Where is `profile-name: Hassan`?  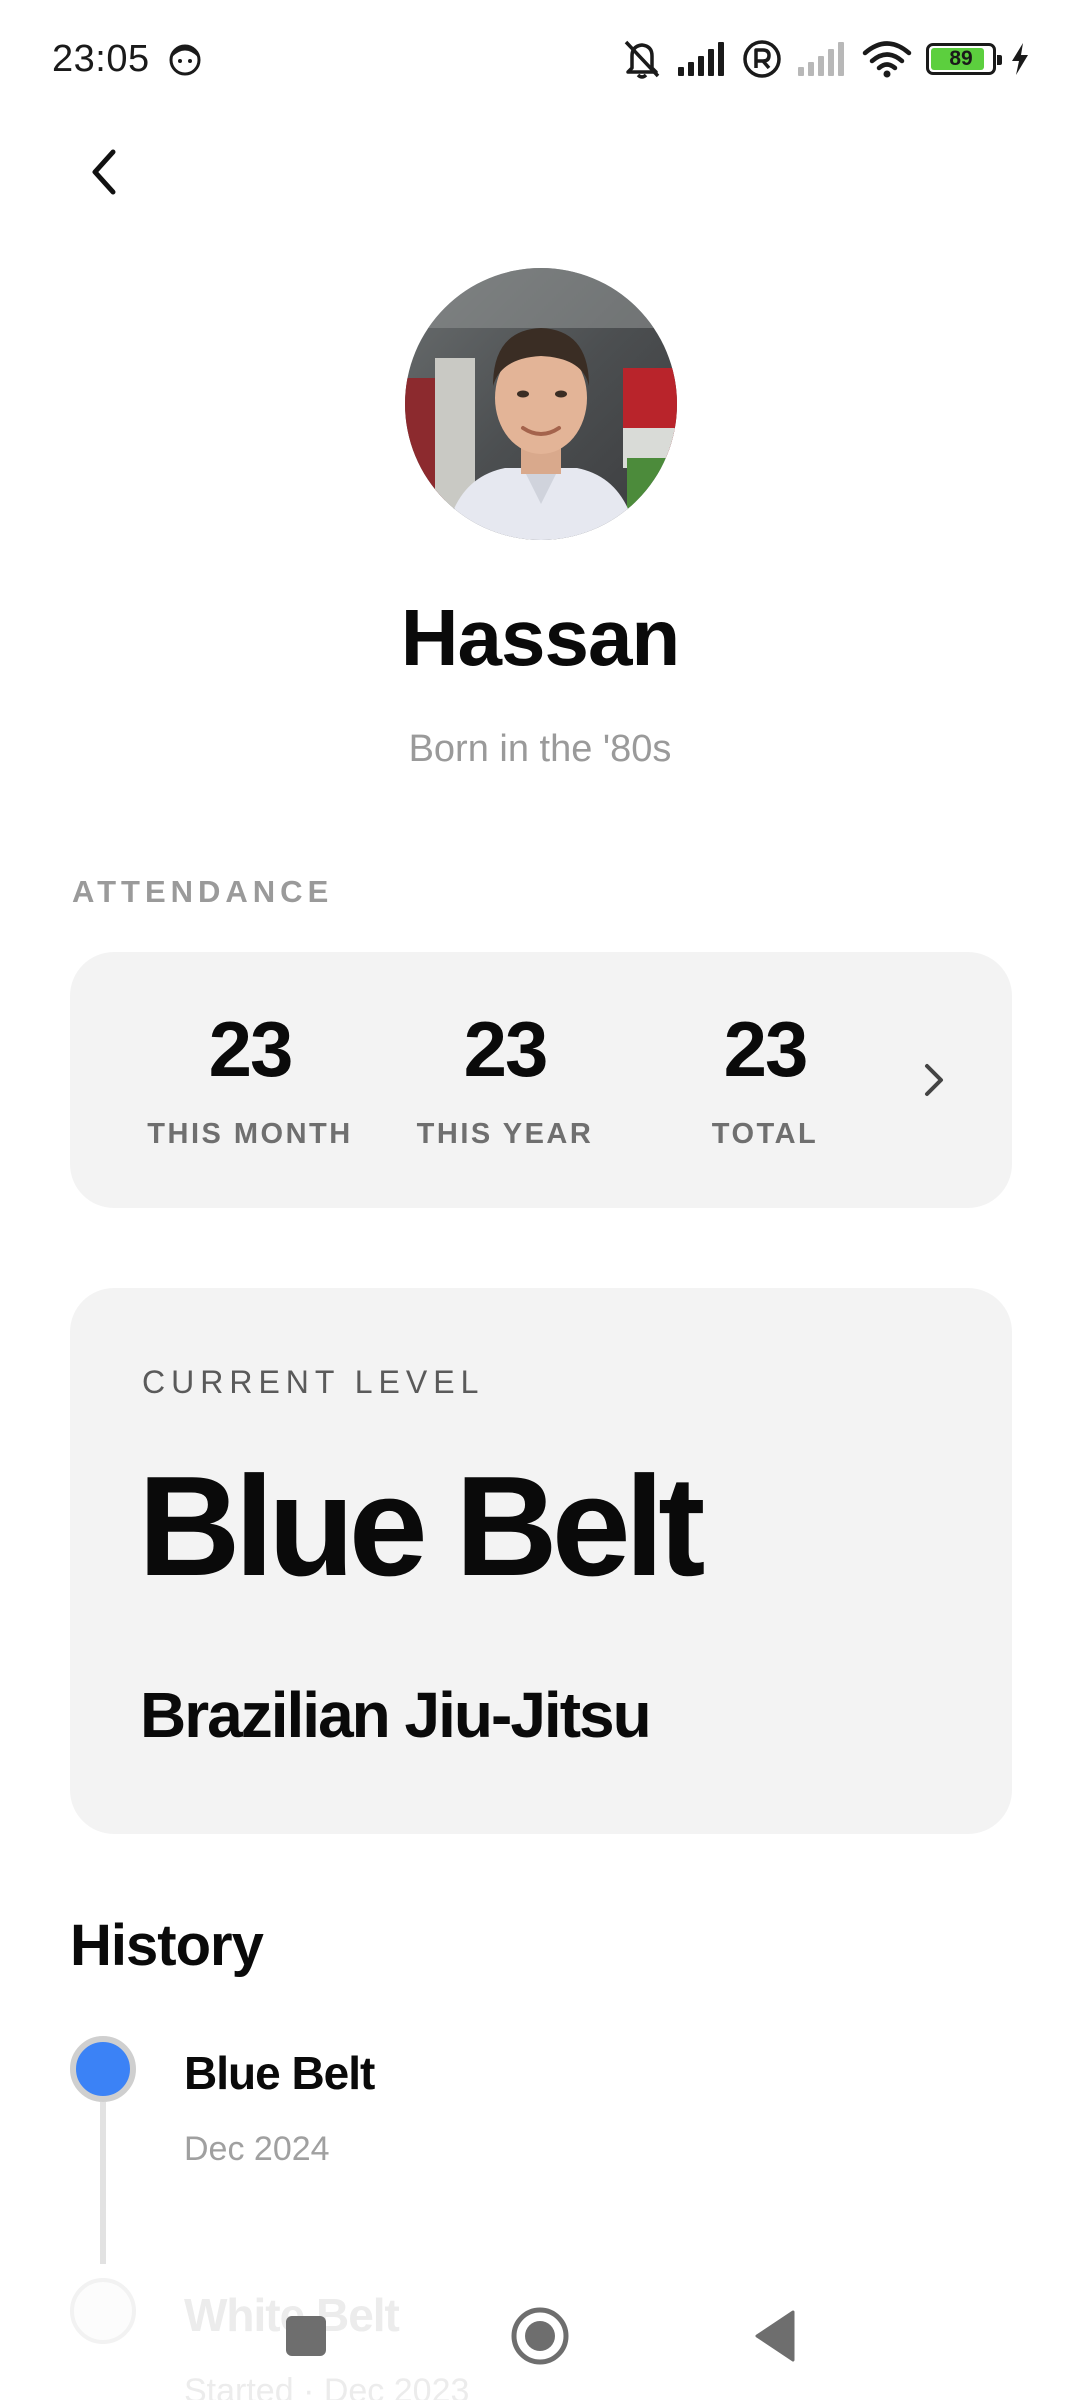
profile-name: Hassan is located at coordinates (540, 637).